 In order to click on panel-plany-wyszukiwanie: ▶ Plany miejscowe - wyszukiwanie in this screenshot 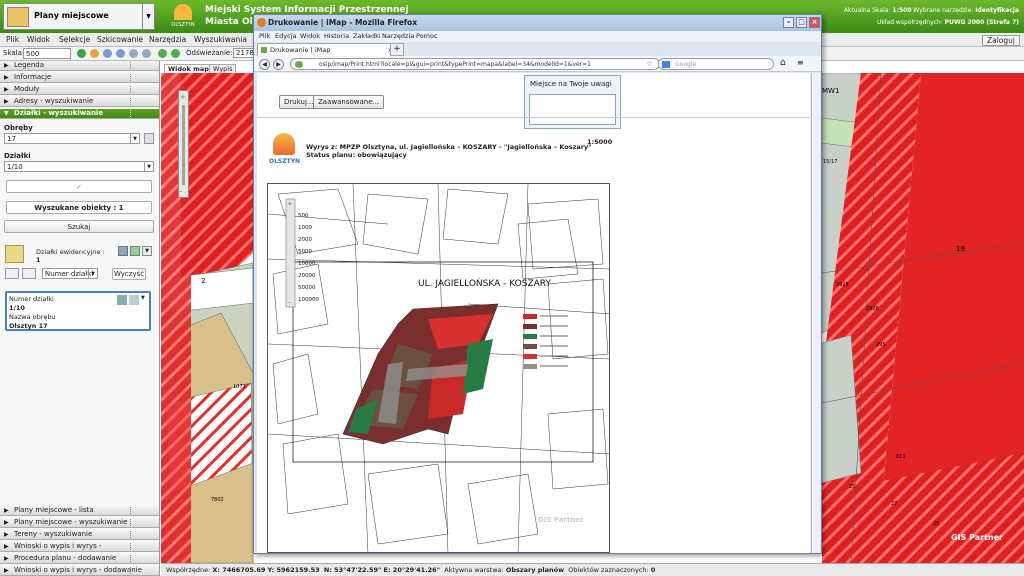, I will do `click(79, 523)`.